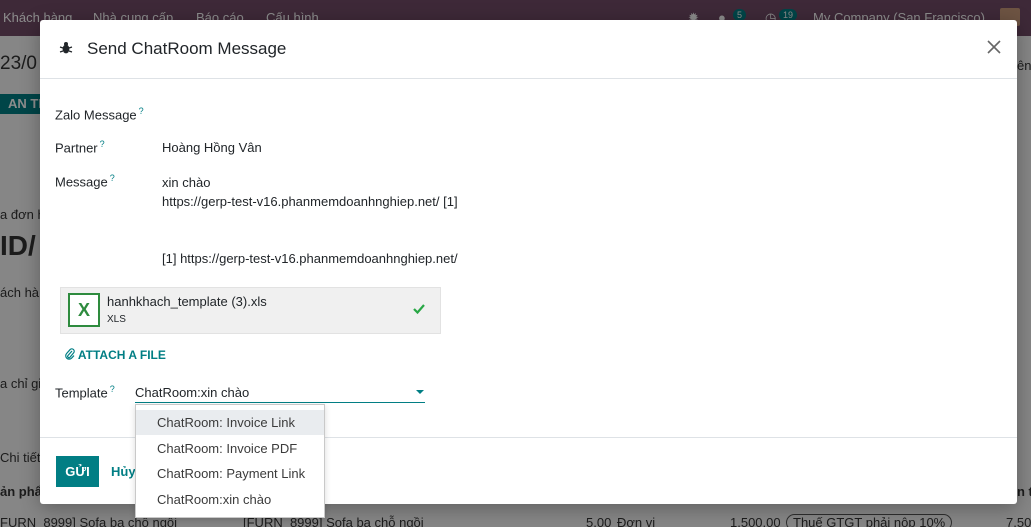  I want to click on attachment-ext: XLS, so click(116, 319).